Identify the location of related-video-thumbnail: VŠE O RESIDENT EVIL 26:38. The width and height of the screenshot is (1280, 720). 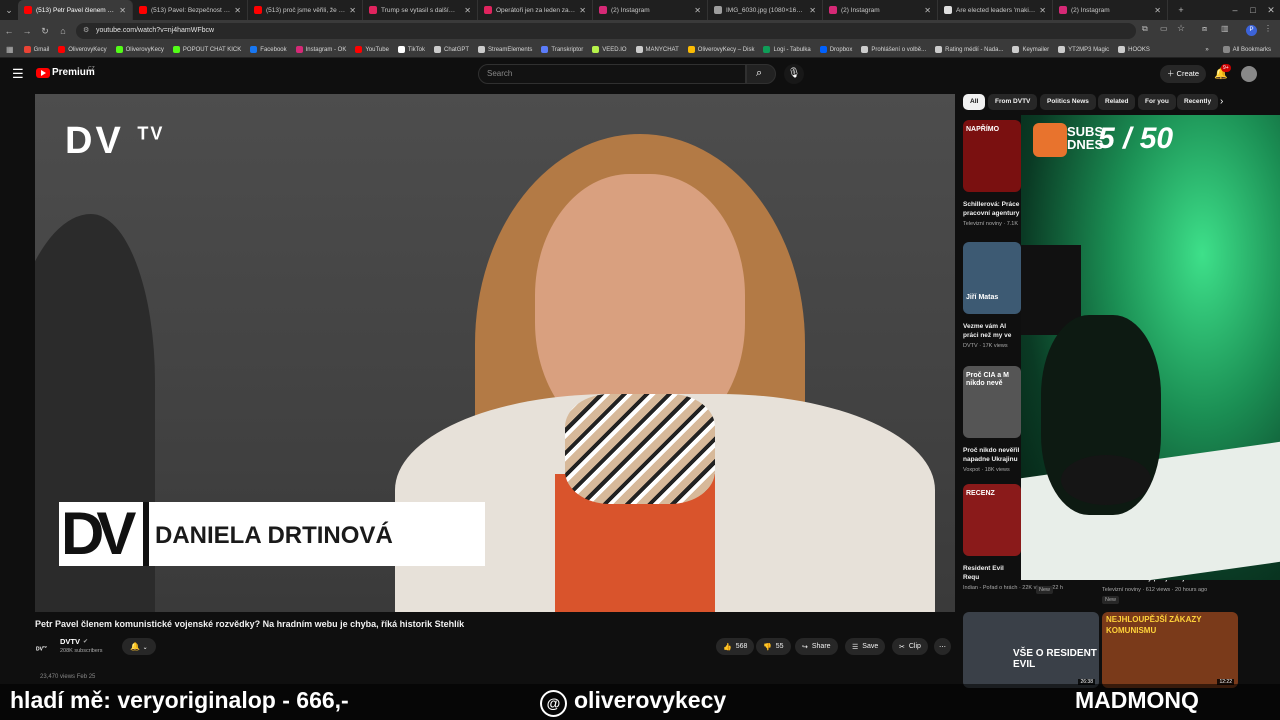
(1031, 650).